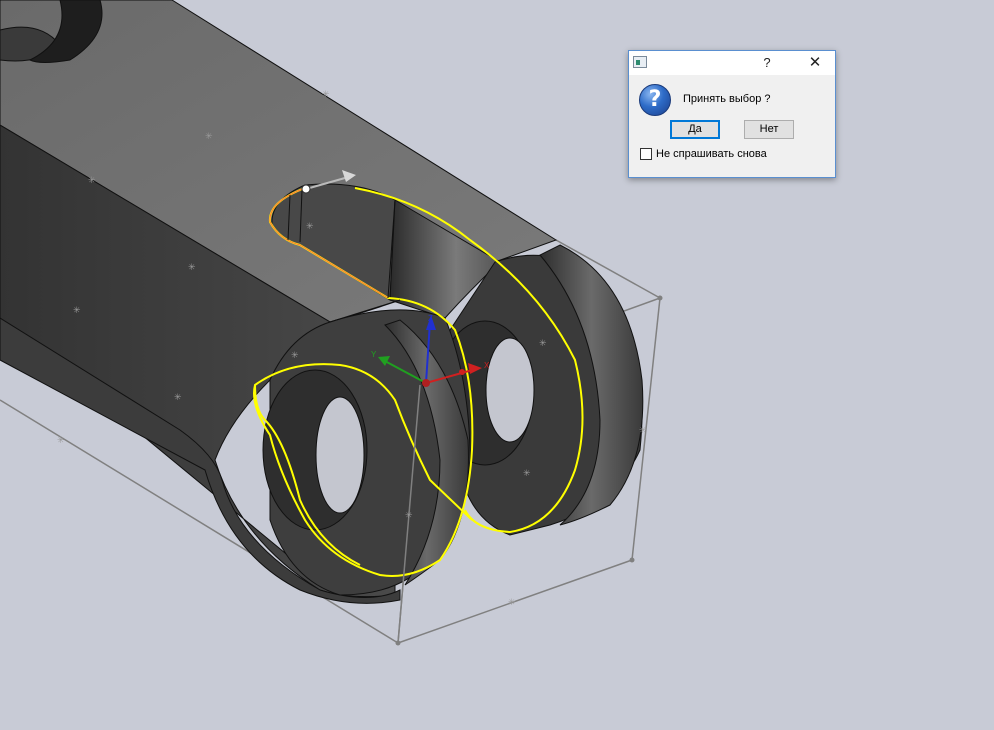 The height and width of the screenshot is (730, 994). I want to click on app-icon, so click(640, 62).